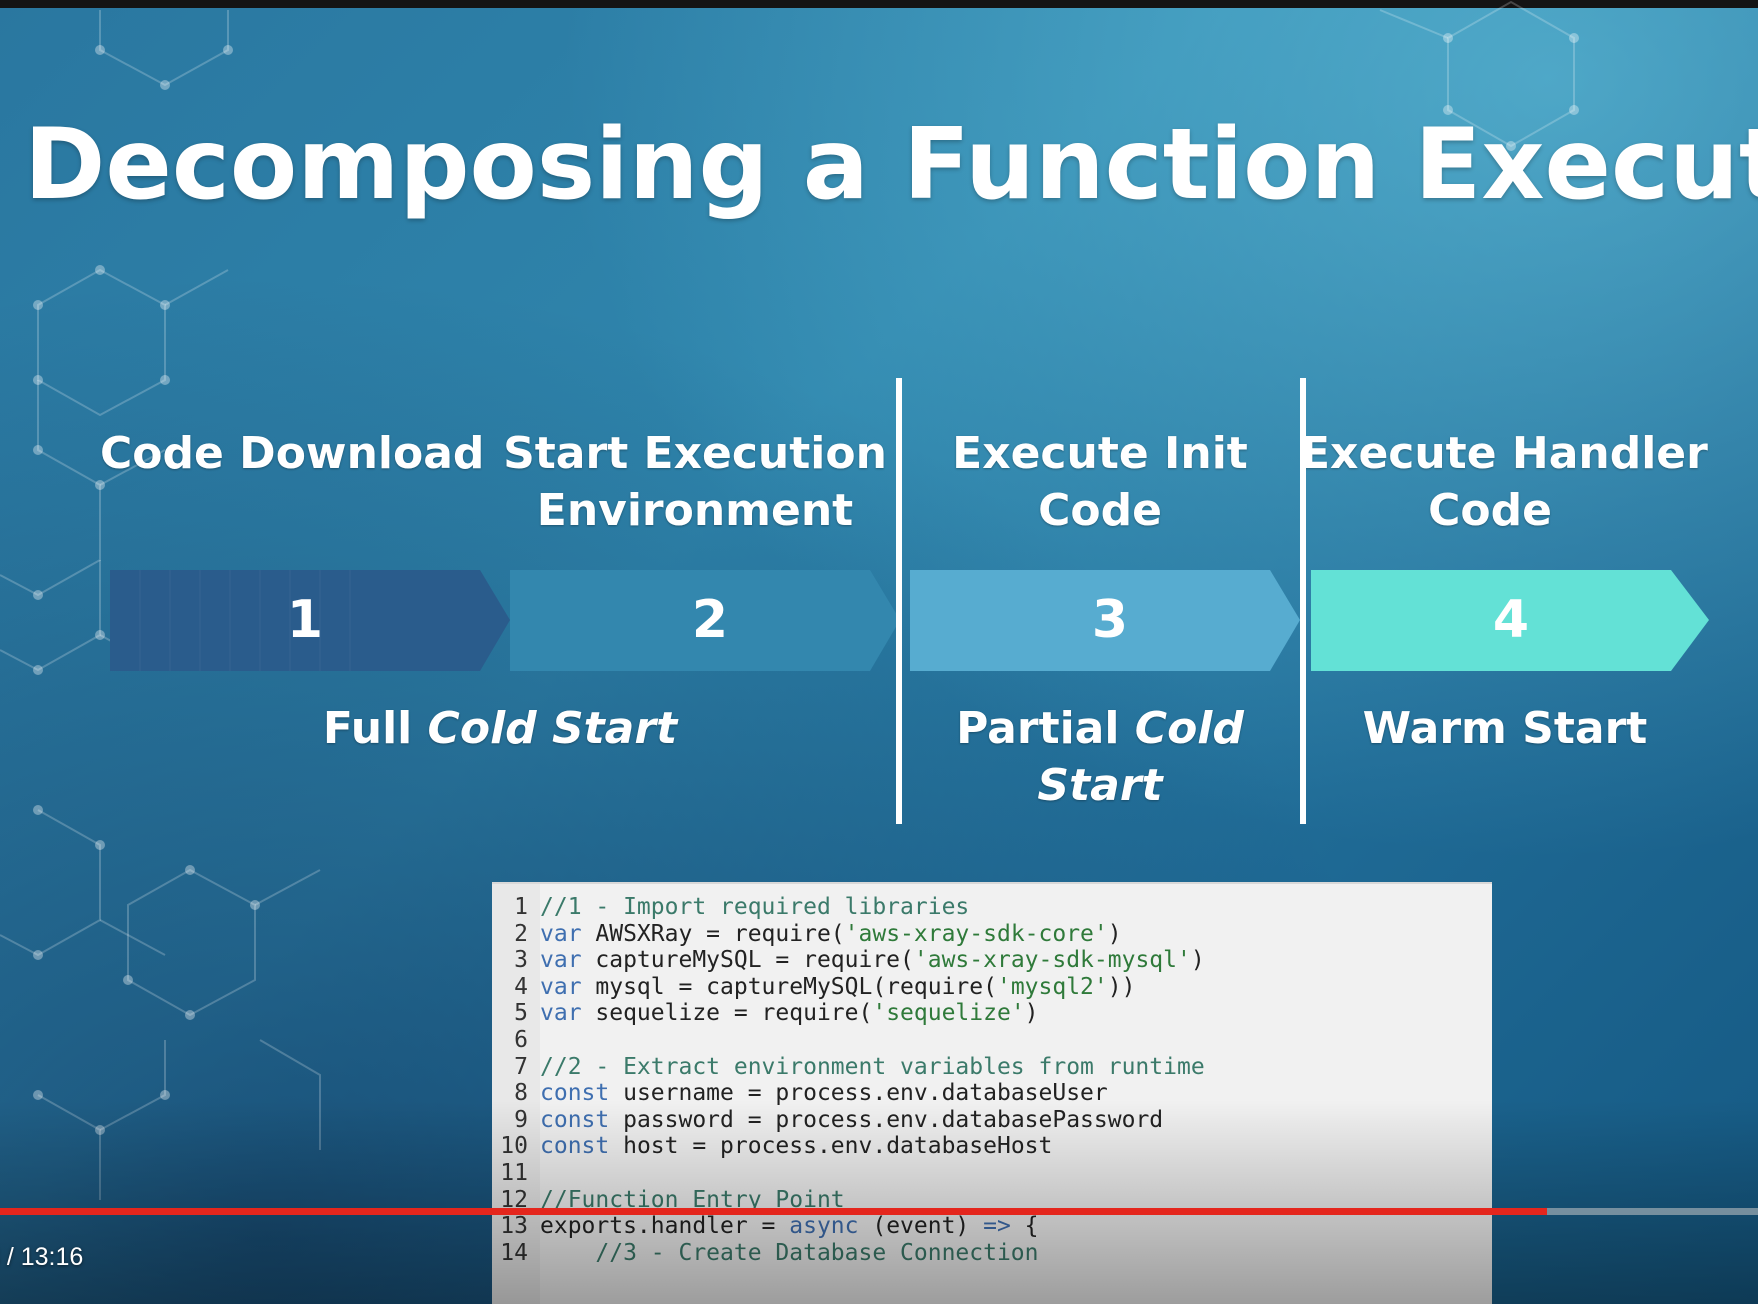 This screenshot has height=1304, width=1758. What do you see at coordinates (1100, 511) in the screenshot?
I see `stage-3-label-line2: Code` at bounding box center [1100, 511].